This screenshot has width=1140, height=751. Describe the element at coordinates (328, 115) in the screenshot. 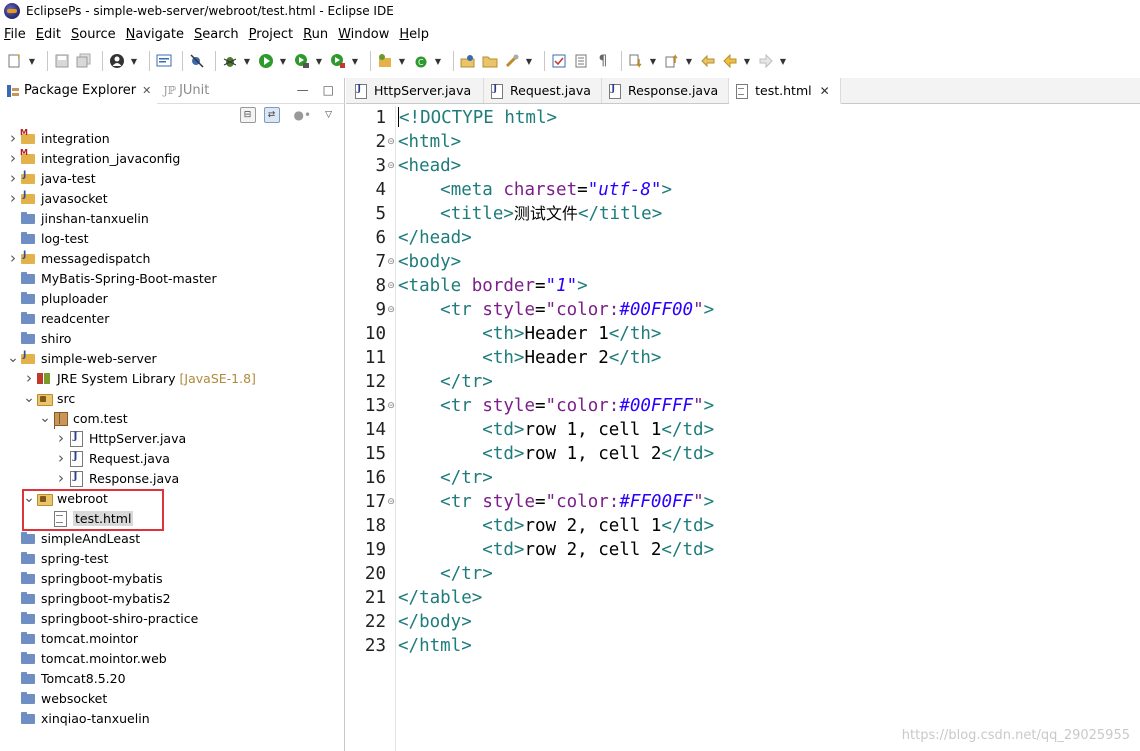

I see `view-menu-chevron-icon: ▽` at that location.